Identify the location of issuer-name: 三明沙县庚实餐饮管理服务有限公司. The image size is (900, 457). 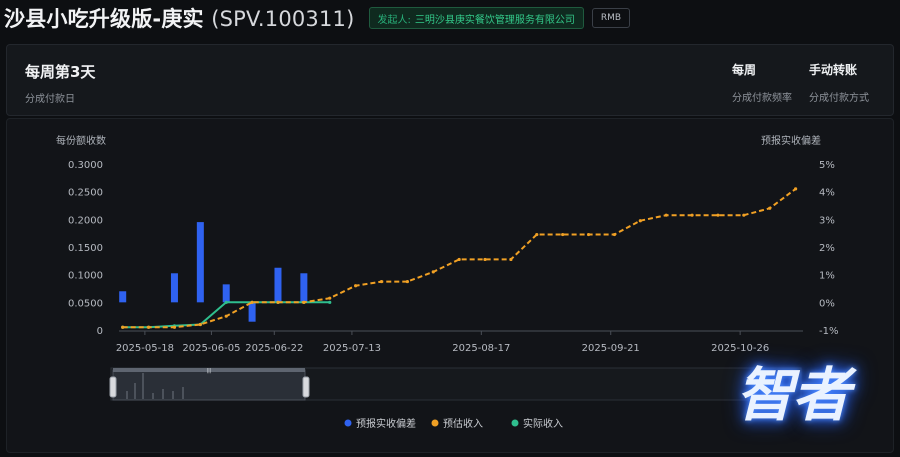
(494, 20).